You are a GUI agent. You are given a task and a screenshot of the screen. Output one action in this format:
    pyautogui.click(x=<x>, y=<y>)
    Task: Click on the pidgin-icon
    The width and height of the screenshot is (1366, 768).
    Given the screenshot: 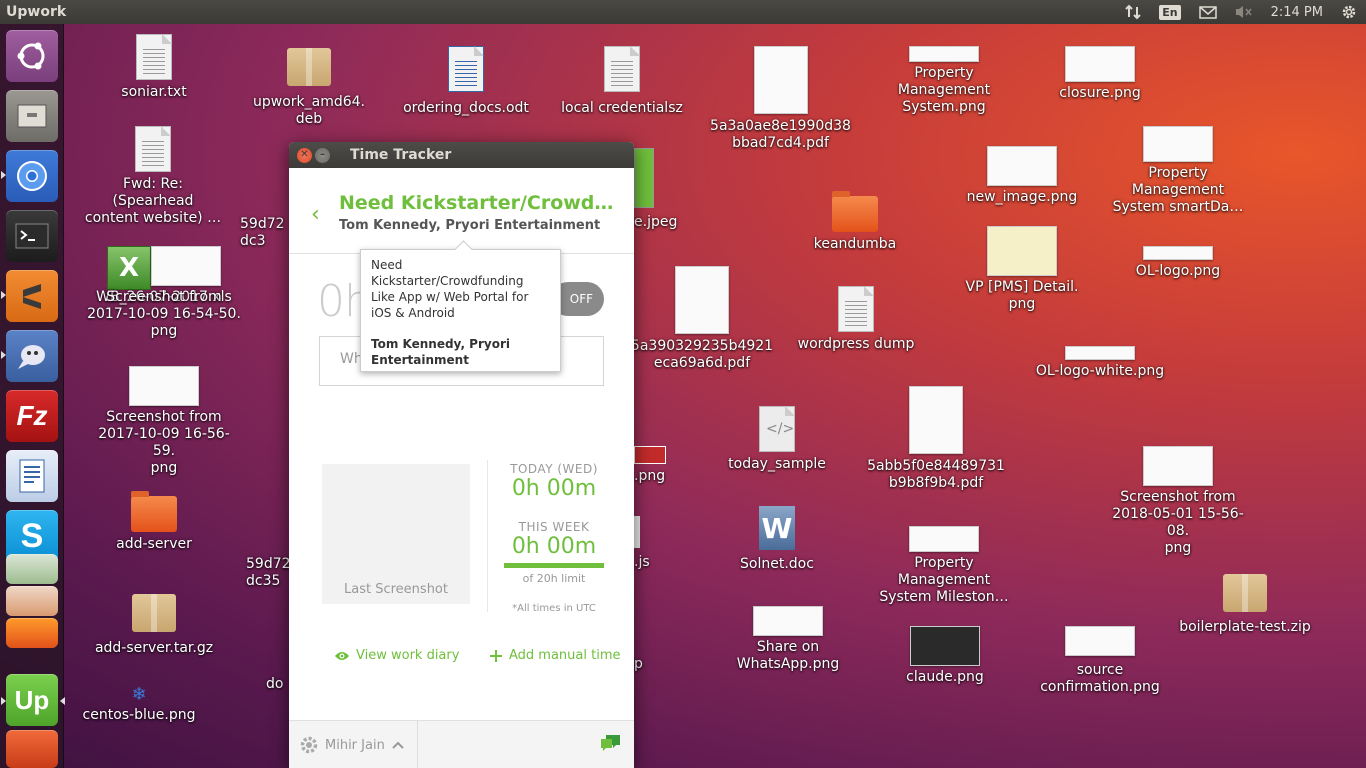 What is the action you would take?
    pyautogui.click(x=32, y=356)
    